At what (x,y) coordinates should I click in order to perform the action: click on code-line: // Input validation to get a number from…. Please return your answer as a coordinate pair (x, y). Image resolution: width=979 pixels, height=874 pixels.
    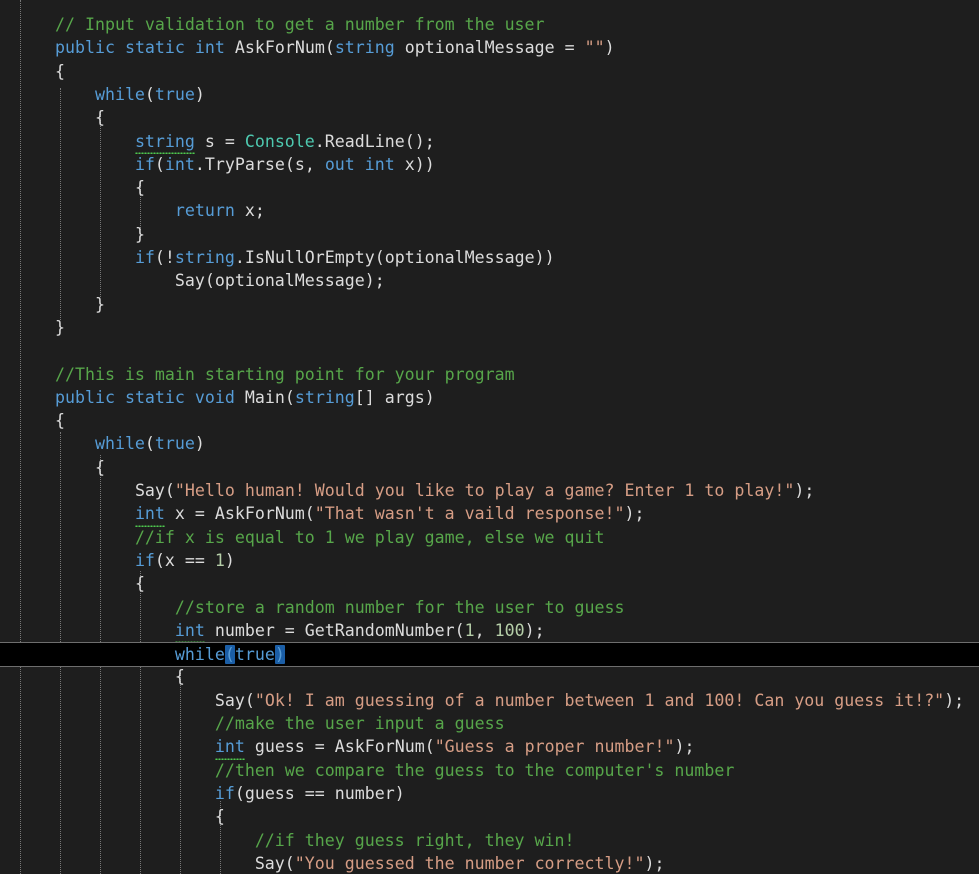
    Looking at the image, I should click on (272, 24).